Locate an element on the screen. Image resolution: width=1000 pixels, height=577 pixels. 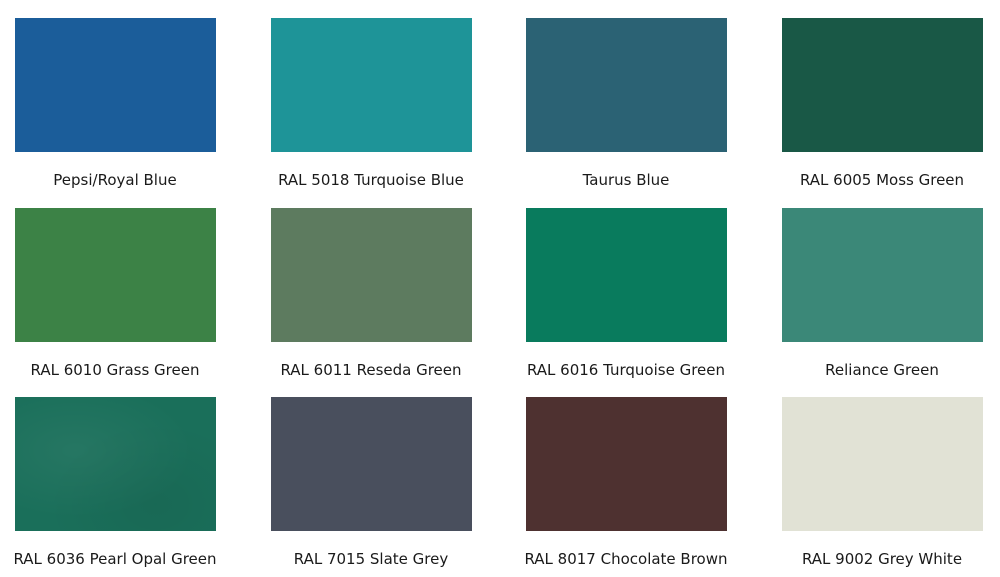
swatch-card-ral-9002: RAL 9002 Grey White is located at coordinates (891, 487).